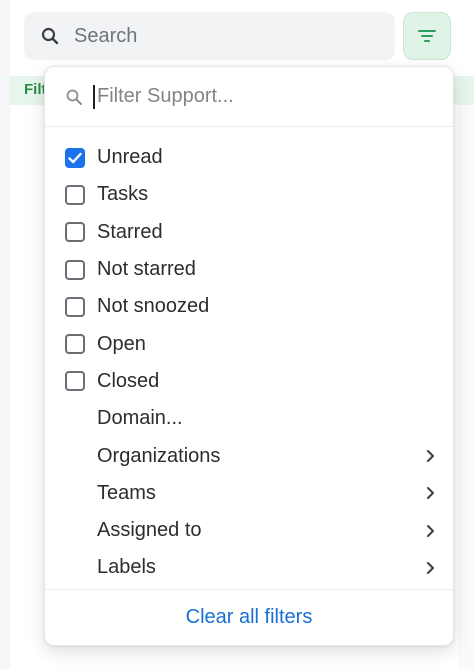 The image size is (474, 669). What do you see at coordinates (153, 306) in the screenshot?
I see `filter-item-label: Not snoozed` at bounding box center [153, 306].